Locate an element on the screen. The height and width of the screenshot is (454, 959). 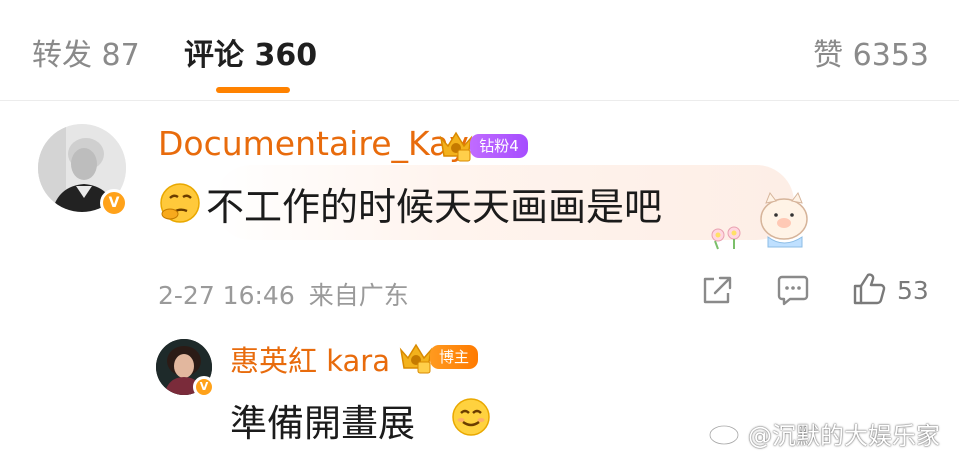
pig-sticker-icon is located at coordinates (759, 220).